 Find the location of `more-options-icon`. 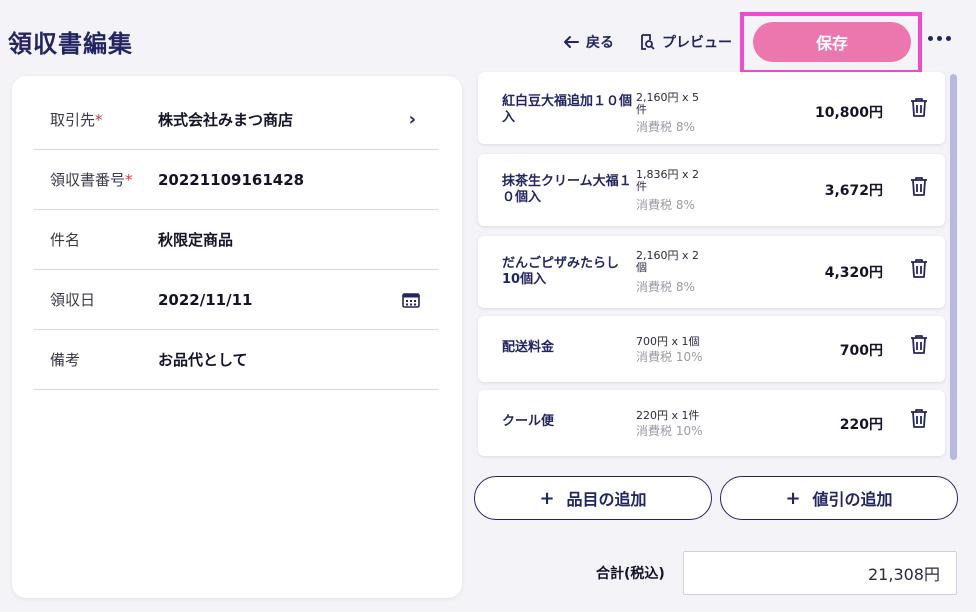

more-options-icon is located at coordinates (939, 38).